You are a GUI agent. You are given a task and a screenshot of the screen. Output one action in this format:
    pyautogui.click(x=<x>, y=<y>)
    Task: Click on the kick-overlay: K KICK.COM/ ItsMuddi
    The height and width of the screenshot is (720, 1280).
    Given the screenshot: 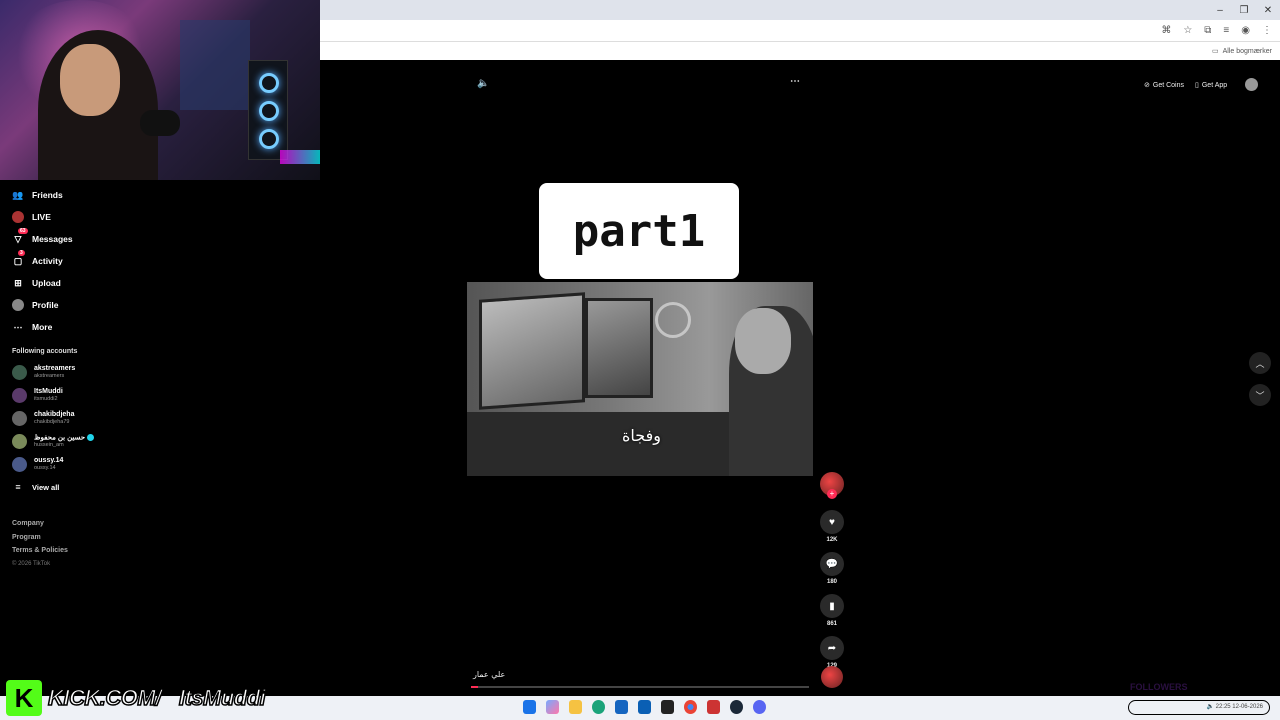 What is the action you would take?
    pyautogui.click(x=136, y=698)
    